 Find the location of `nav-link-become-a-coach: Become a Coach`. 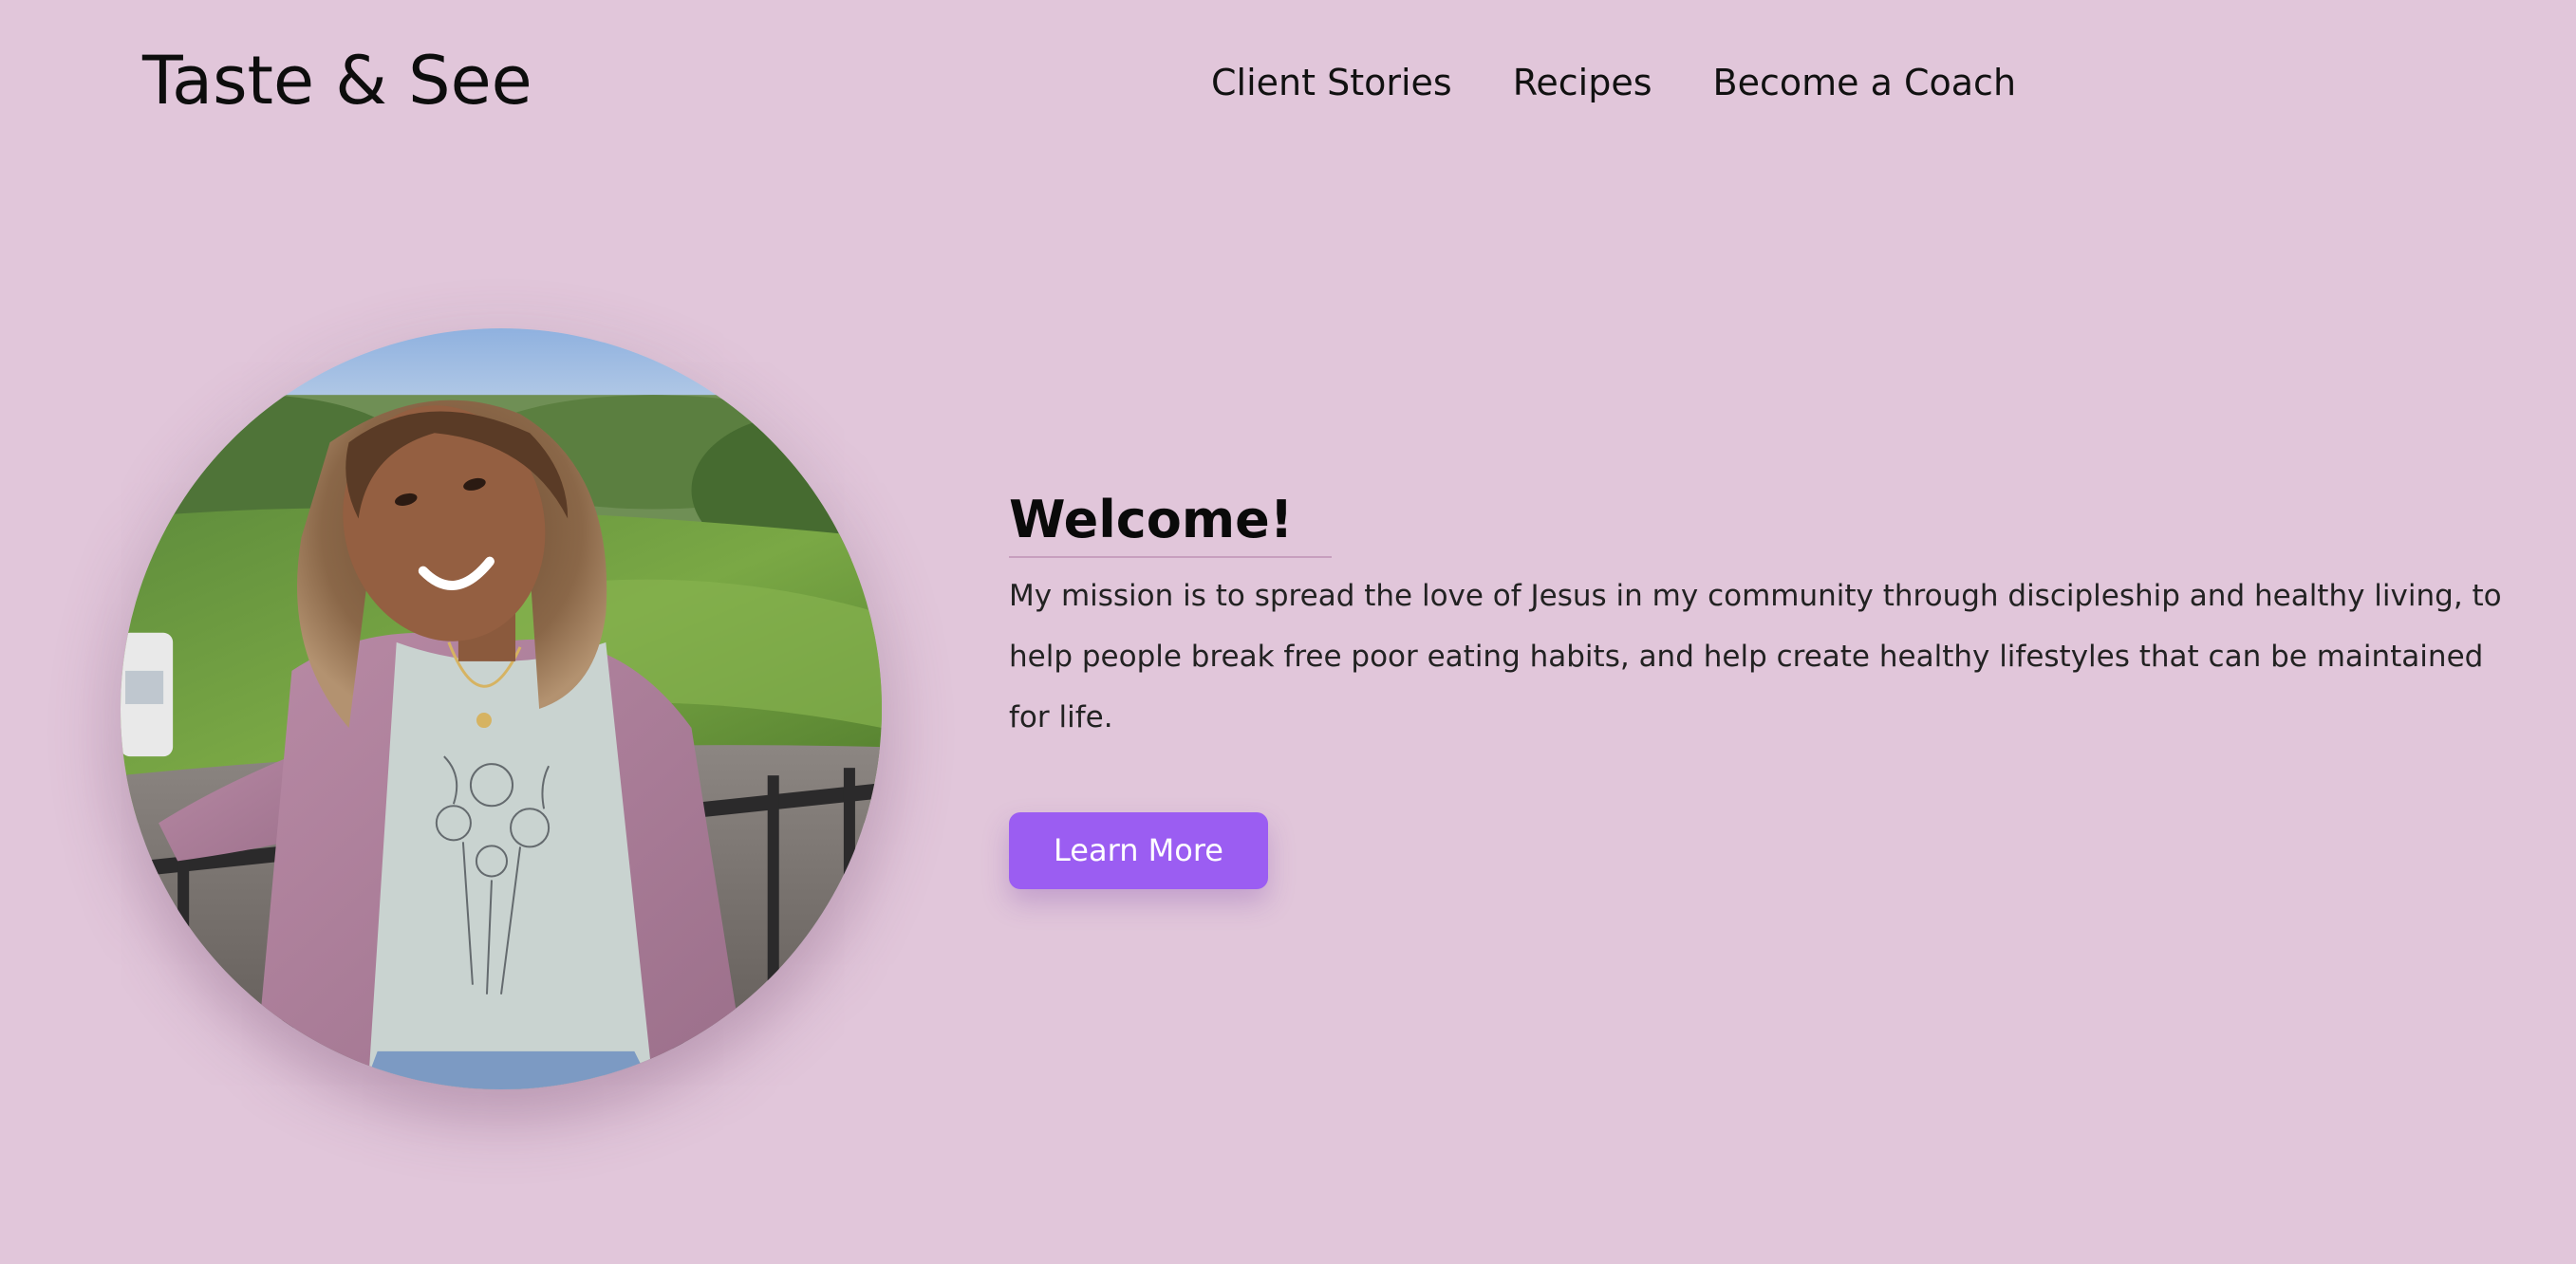

nav-link-become-a-coach: Become a Coach is located at coordinates (1865, 82).